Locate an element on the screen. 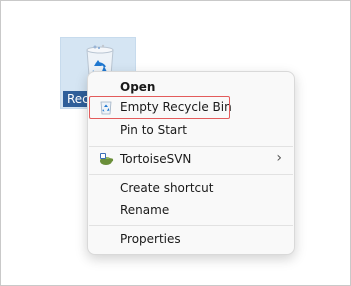 This screenshot has width=351, height=286. menu-item-label: Rename is located at coordinates (145, 210).